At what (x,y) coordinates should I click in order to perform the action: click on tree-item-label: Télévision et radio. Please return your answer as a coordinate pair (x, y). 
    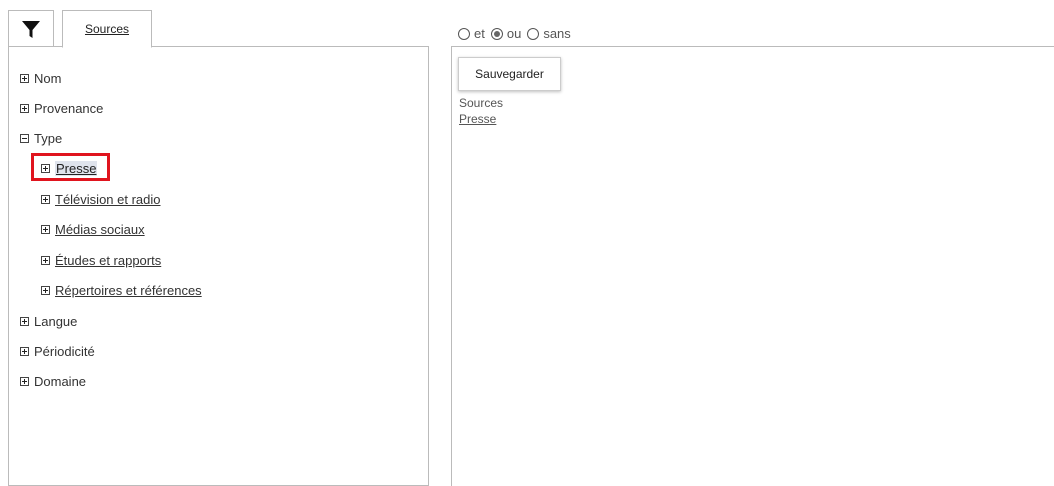
    Looking at the image, I should click on (108, 199).